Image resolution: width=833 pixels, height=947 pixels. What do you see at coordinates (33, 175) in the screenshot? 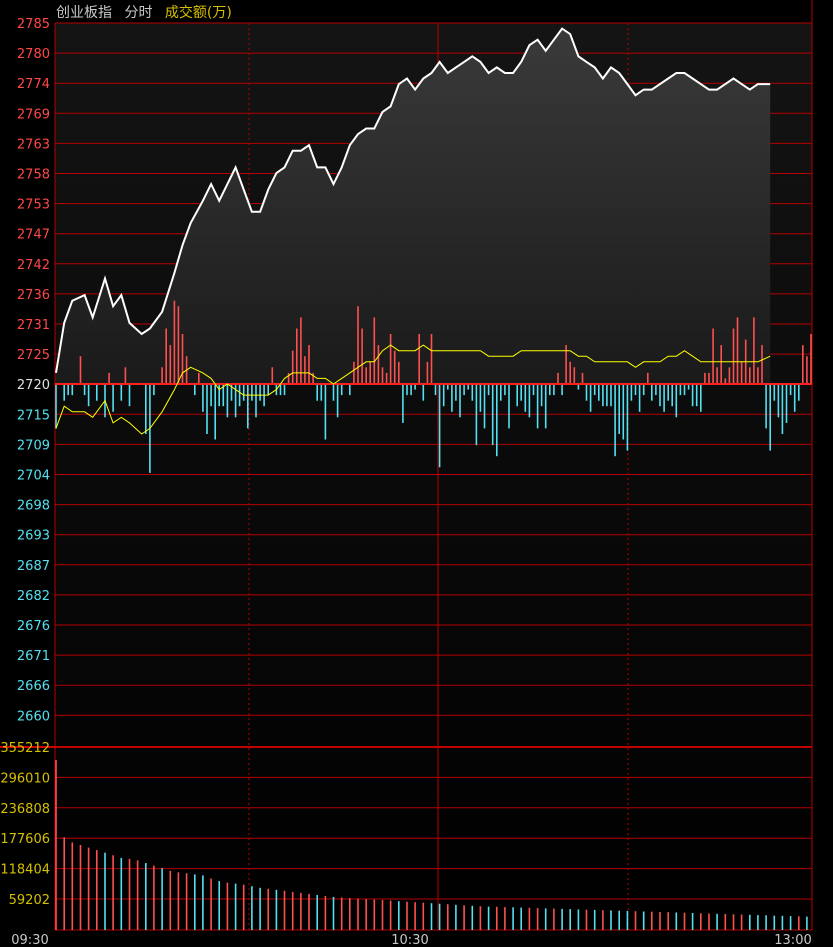
I see `price-tick-label: 2758` at bounding box center [33, 175].